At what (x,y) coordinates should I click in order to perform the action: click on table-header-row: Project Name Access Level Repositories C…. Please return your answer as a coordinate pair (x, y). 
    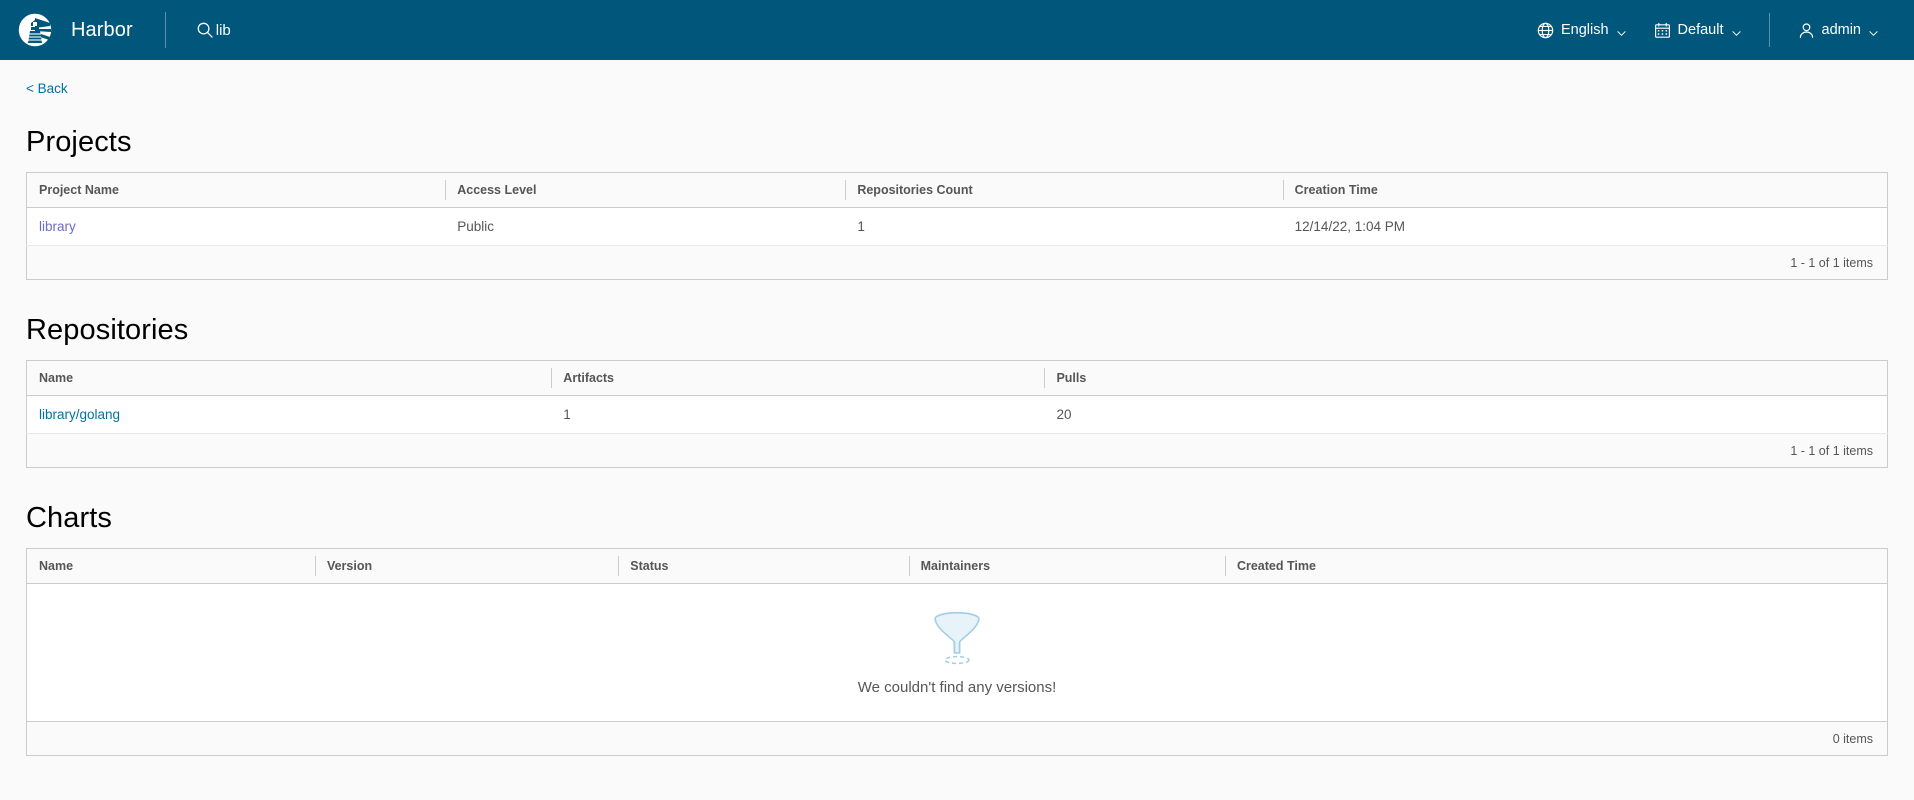
    Looking at the image, I should click on (957, 190).